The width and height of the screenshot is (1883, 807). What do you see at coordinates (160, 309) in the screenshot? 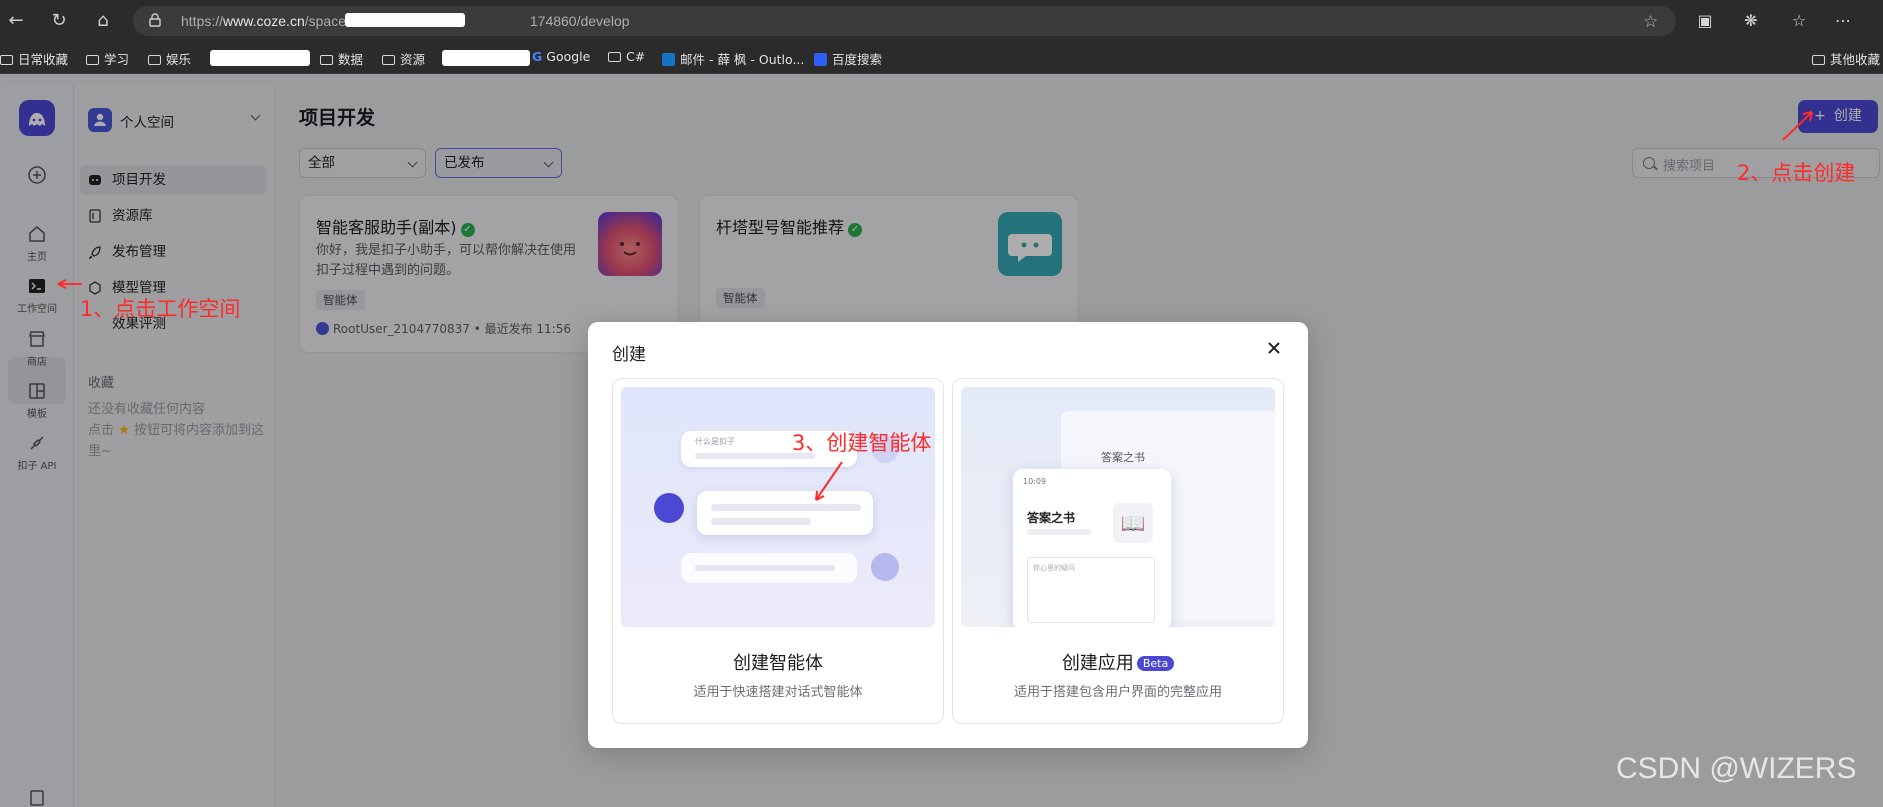
I see `annotation-step1: 1、点击工作空间` at bounding box center [160, 309].